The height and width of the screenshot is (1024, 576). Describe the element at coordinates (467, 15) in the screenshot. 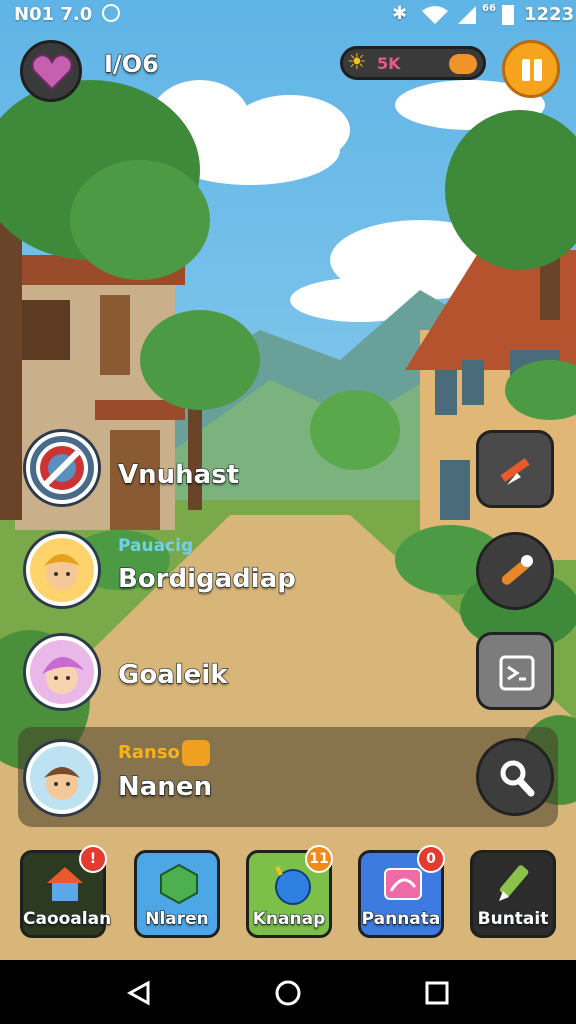

I see `cell-signal-icon` at that location.